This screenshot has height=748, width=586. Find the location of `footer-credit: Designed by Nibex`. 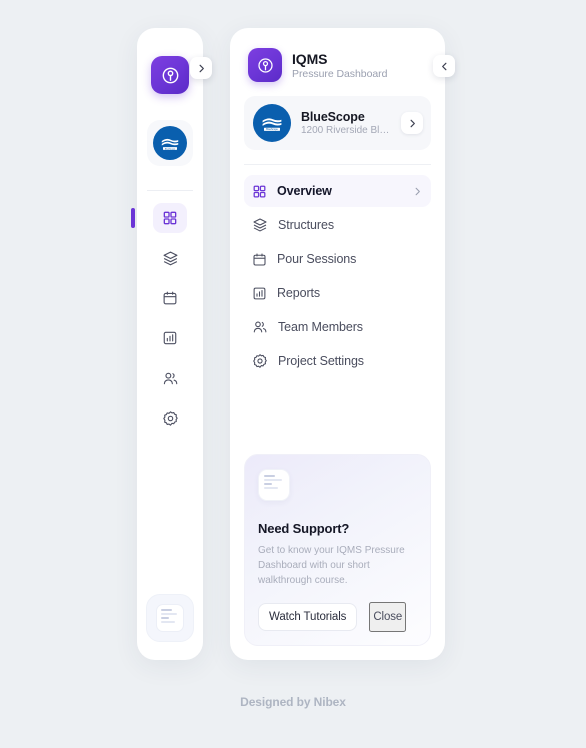

footer-credit: Designed by Nibex is located at coordinates (293, 702).